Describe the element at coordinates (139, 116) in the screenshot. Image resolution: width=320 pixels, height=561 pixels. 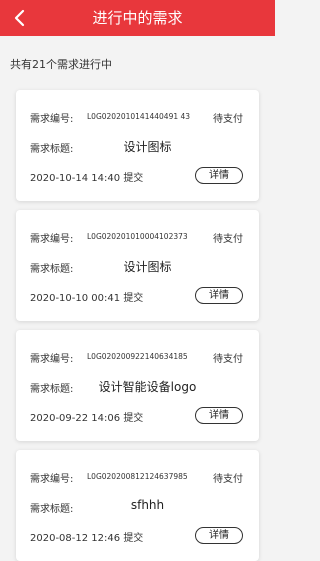
I see `request-number: L0G0202010141440491 43` at that location.